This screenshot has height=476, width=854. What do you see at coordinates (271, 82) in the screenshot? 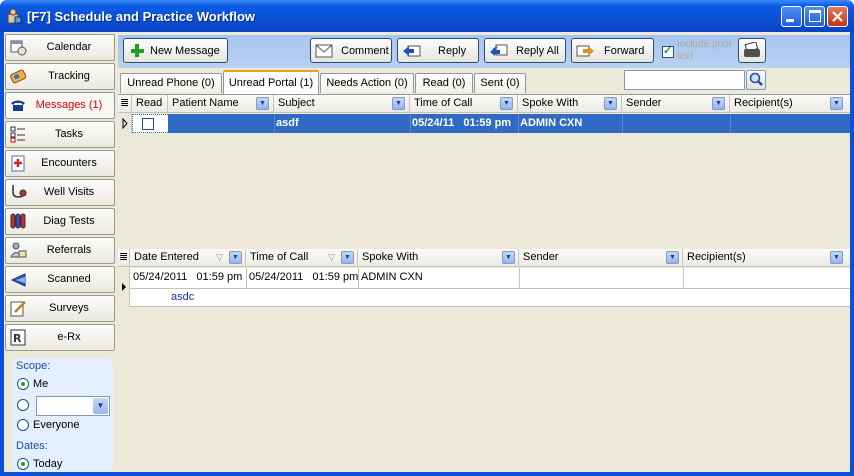
I see `tab-unread-portal: Unread Portal (1)` at bounding box center [271, 82].